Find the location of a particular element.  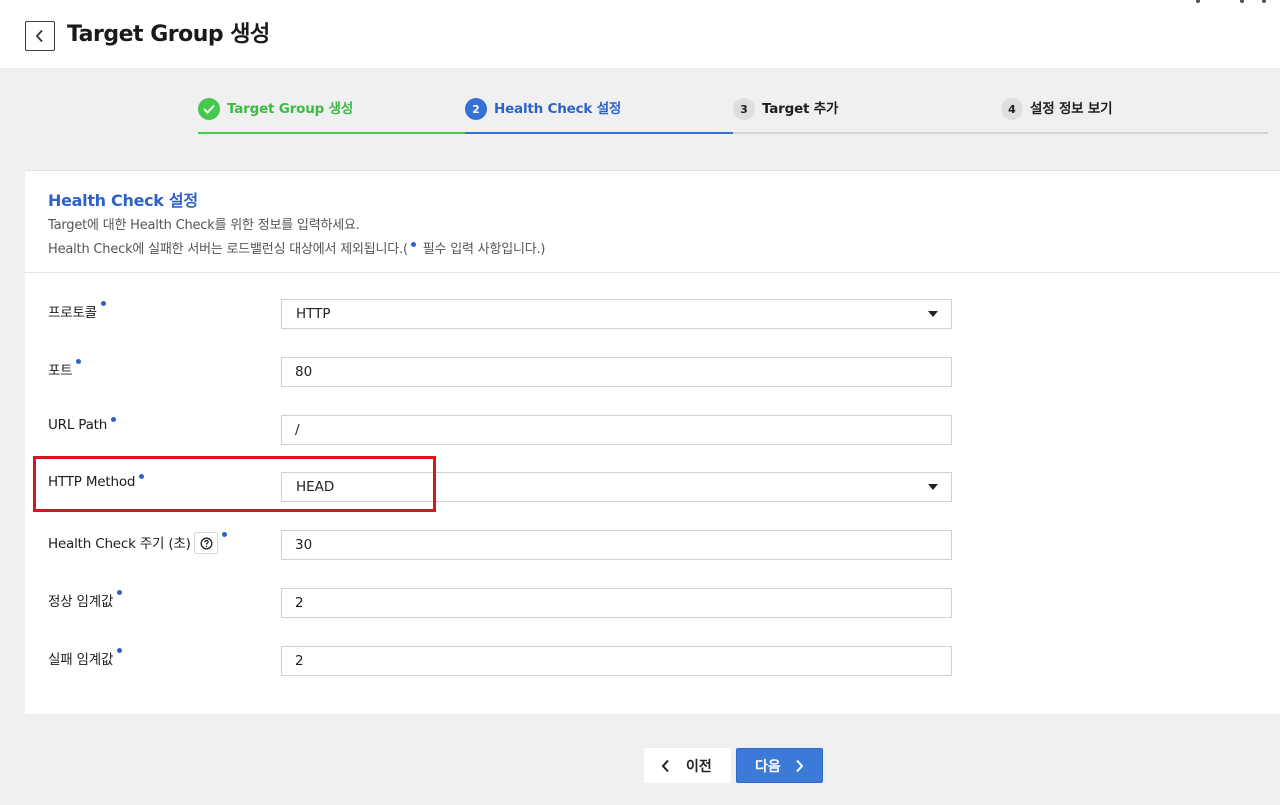

help-button is located at coordinates (205, 543).